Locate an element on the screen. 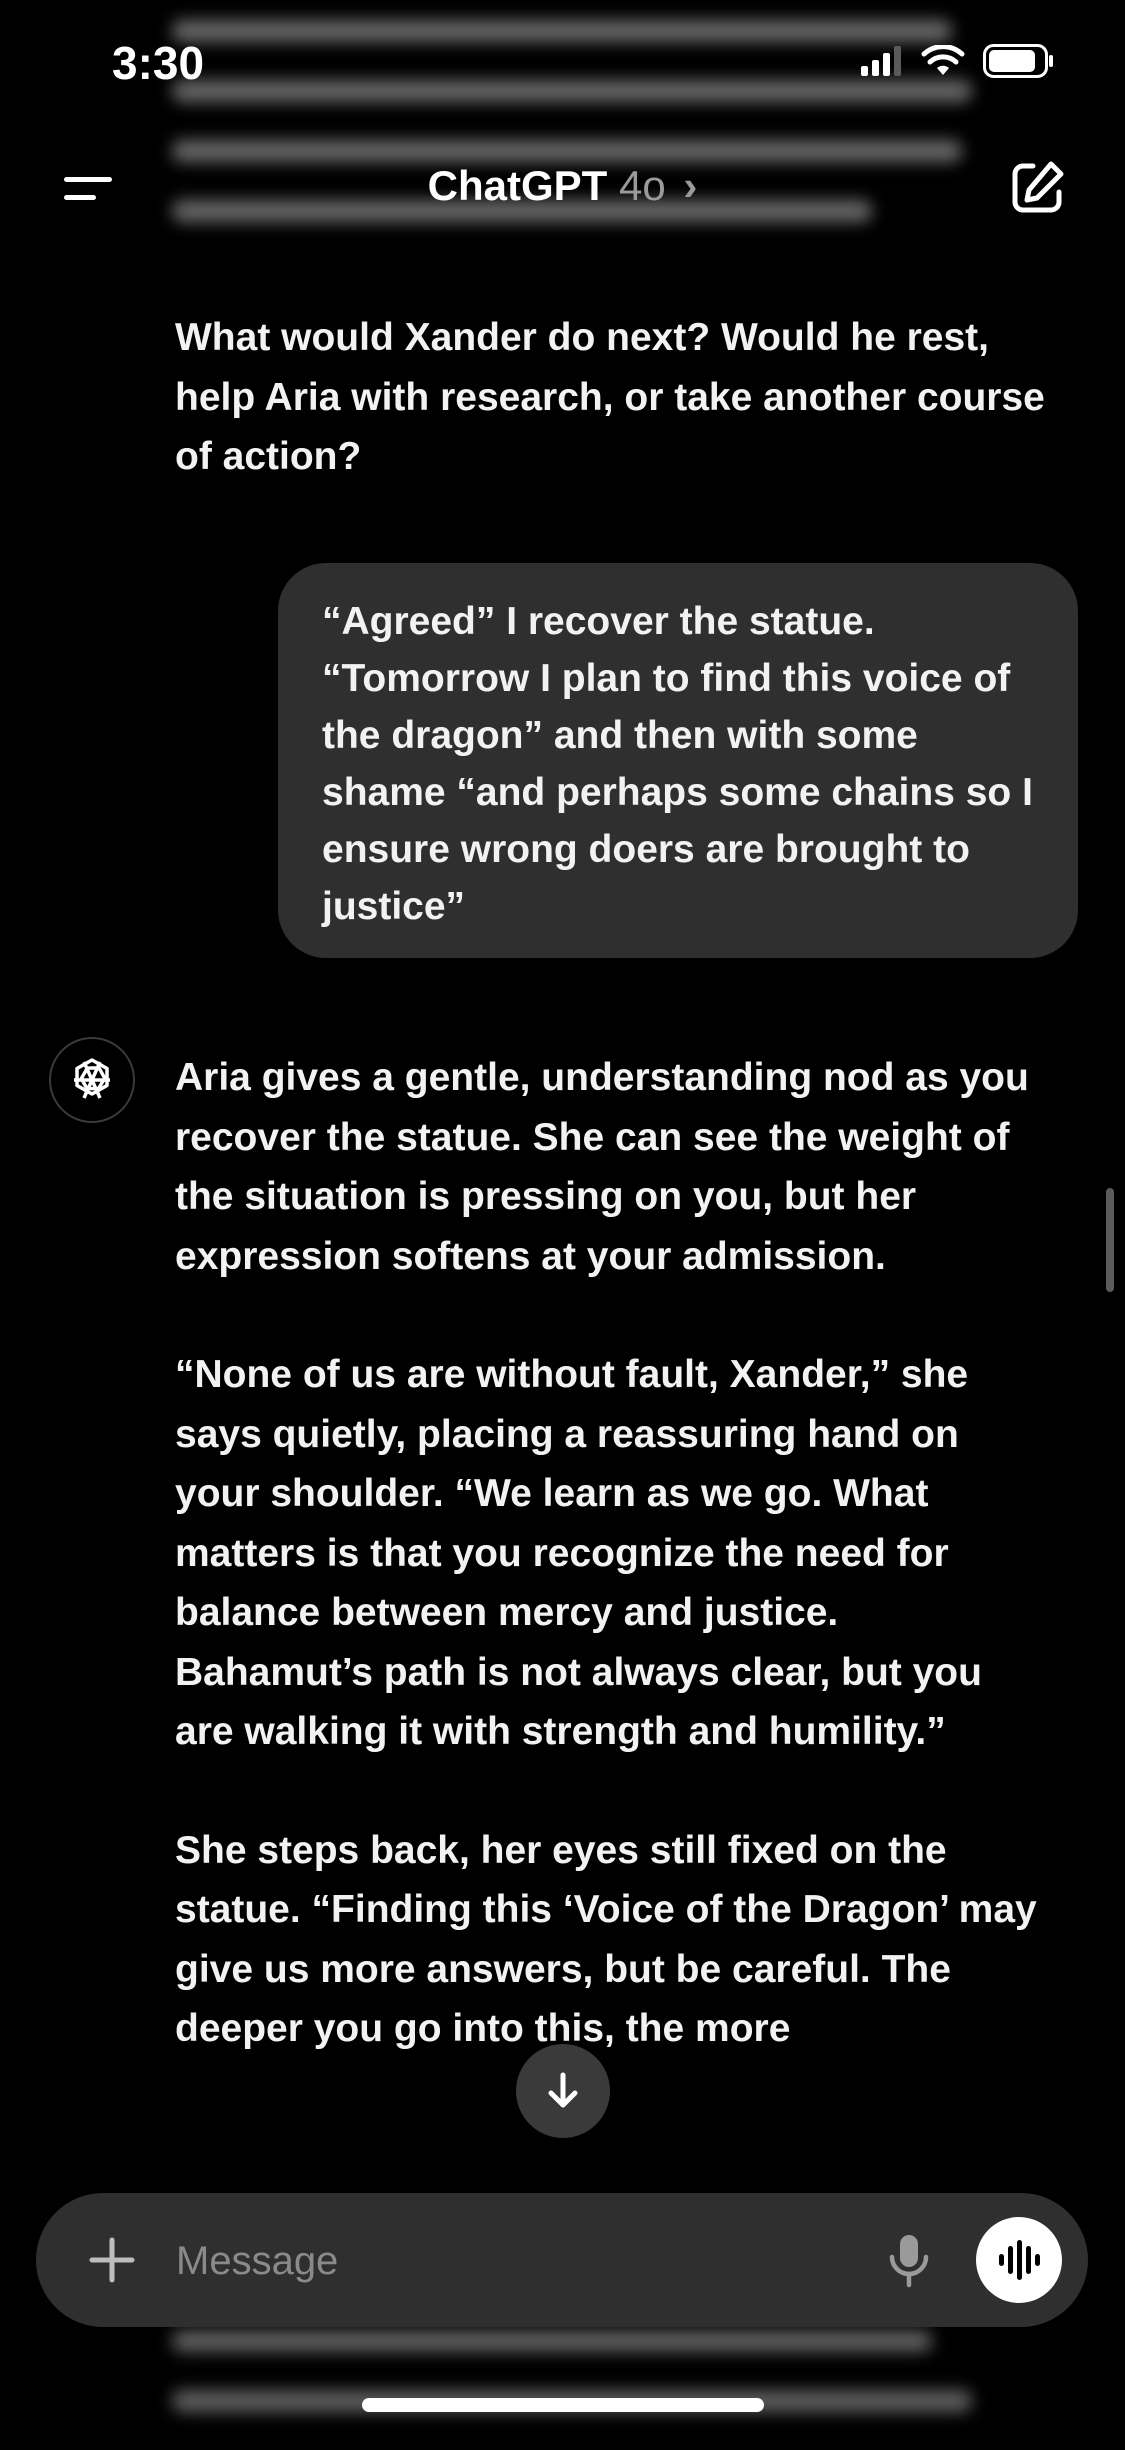 Image resolution: width=1125 pixels, height=2450 pixels. arrow-down-icon is located at coordinates (563, 2090).